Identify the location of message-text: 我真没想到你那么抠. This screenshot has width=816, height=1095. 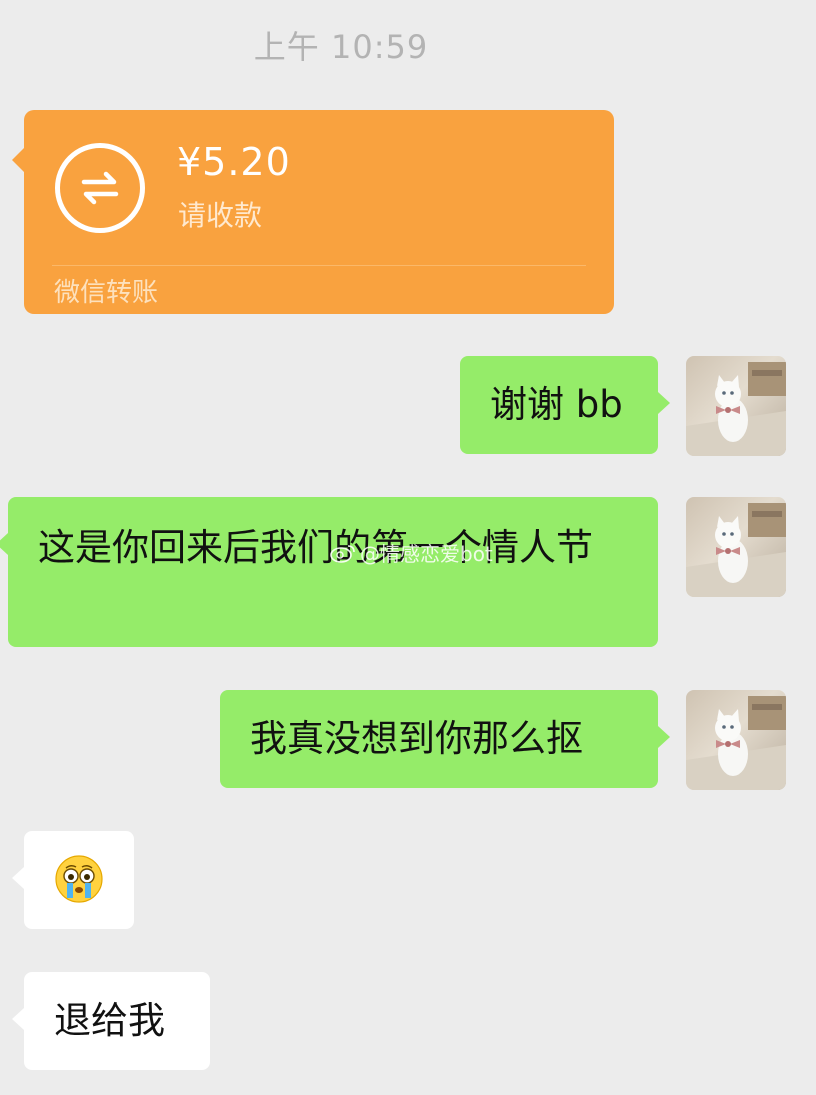
(416, 738).